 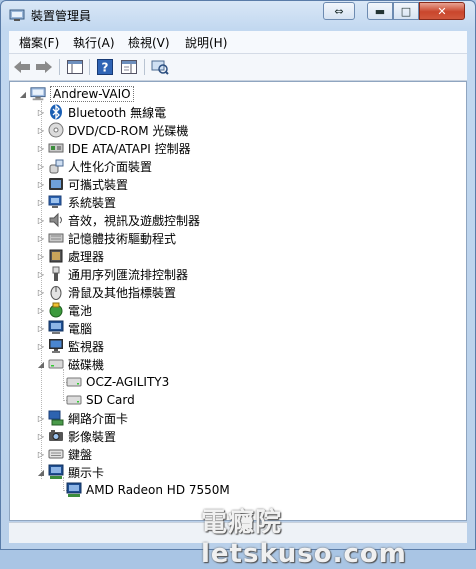 I want to click on device-label: AMD Radeon HD 7550M, so click(x=158, y=490).